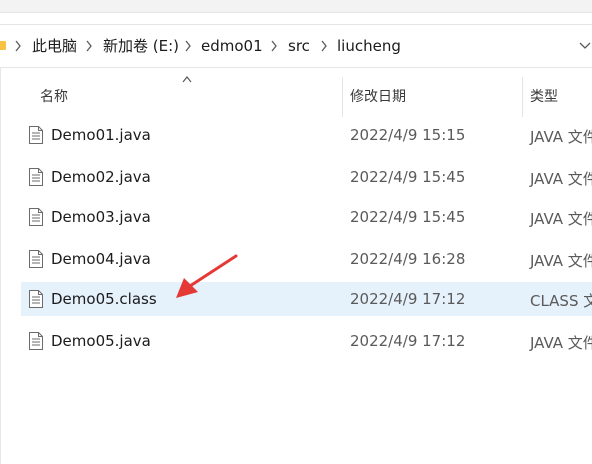 The width and height of the screenshot is (592, 464). What do you see at coordinates (207, 276) in the screenshot?
I see `annotation-arrow-icon` at bounding box center [207, 276].